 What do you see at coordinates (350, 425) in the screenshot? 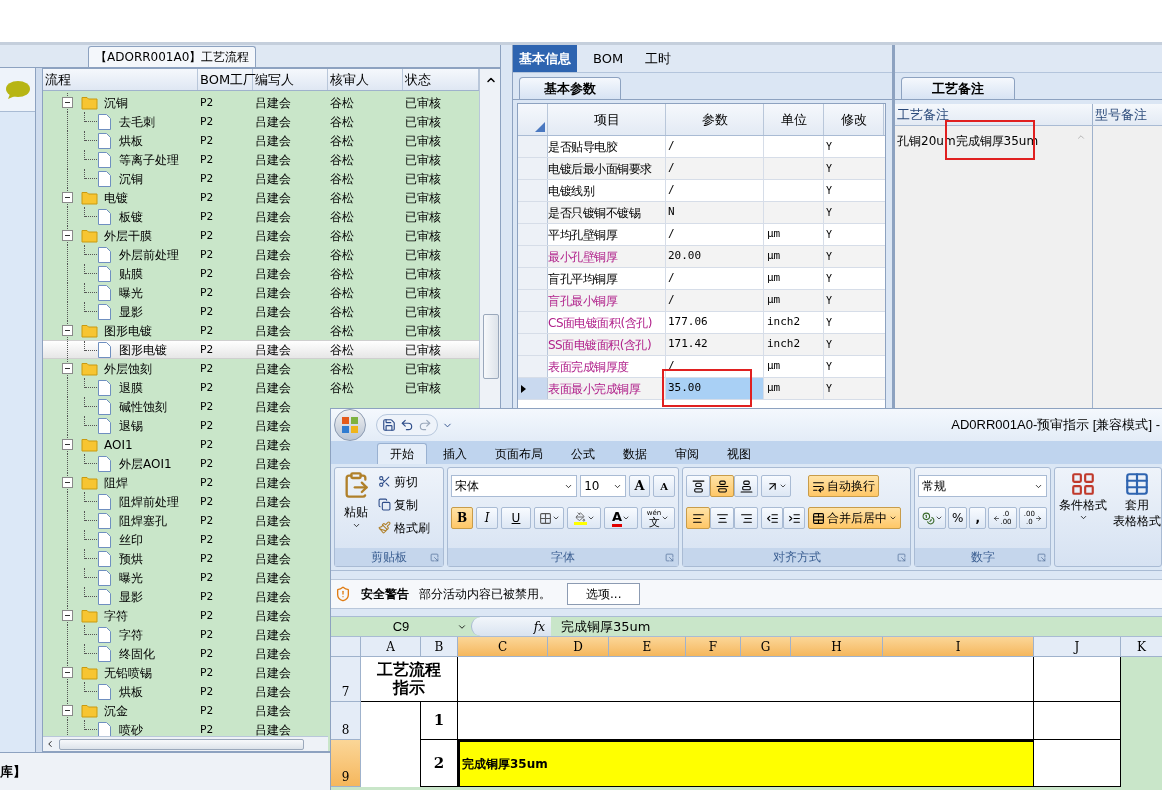
I see `office-button` at bounding box center [350, 425].